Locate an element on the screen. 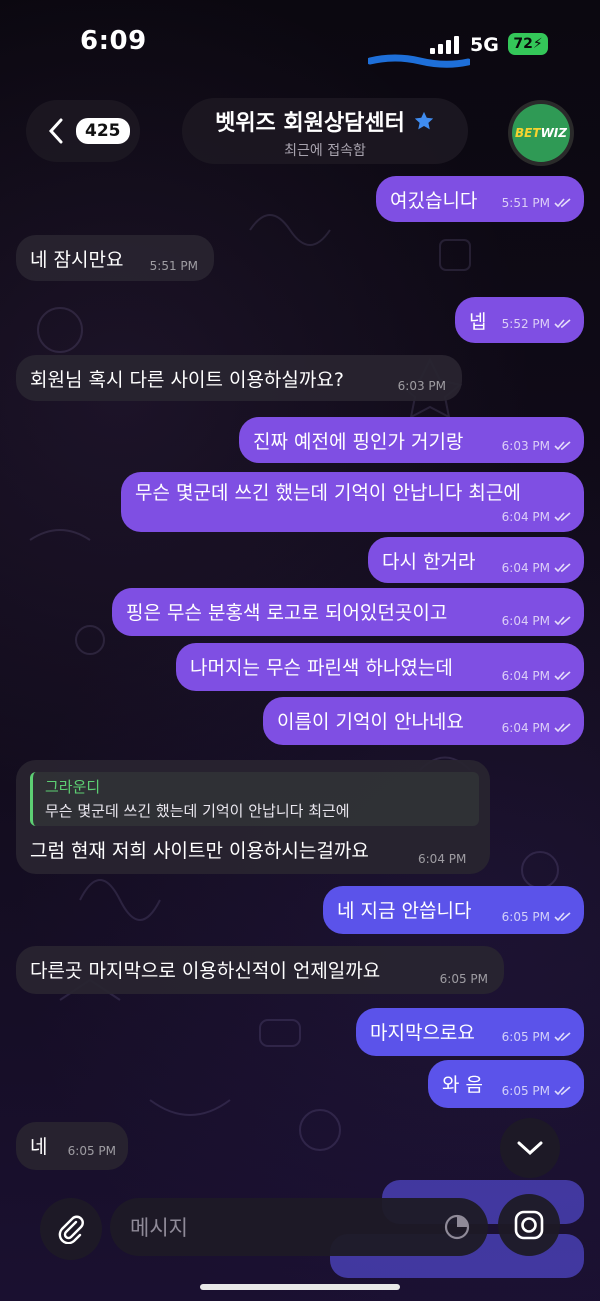 The height and width of the screenshot is (1301, 600). message-bubble-in: 다른곳 마지막으로 이용하신적이 언제일까요 6:05 PM is located at coordinates (260, 970).